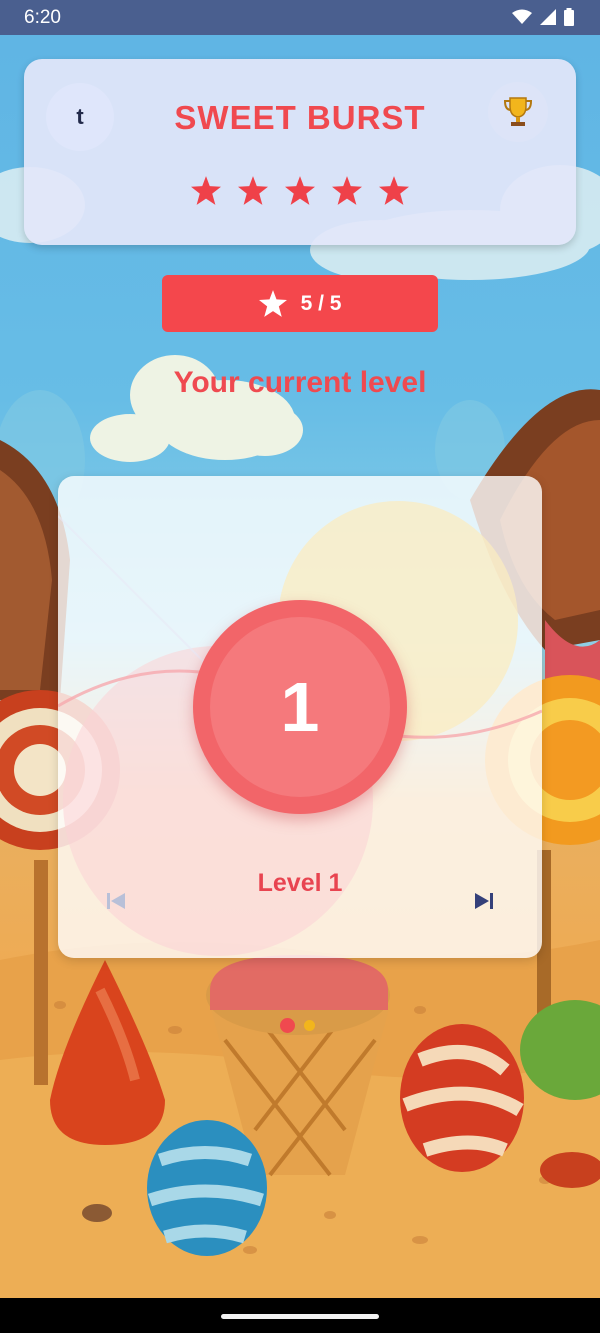 The width and height of the screenshot is (600, 1333). I want to click on trophy-icon, so click(518, 111).